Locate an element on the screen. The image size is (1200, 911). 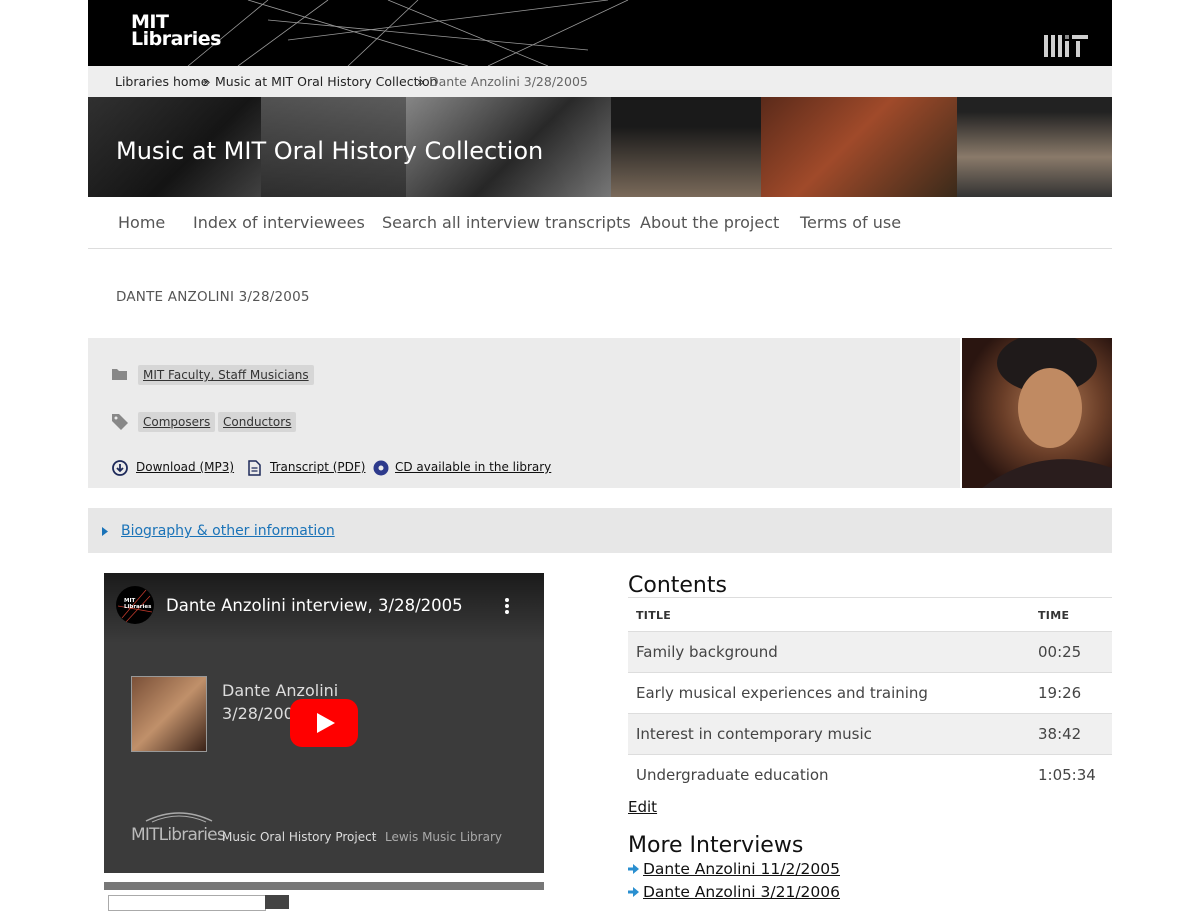
transcript-search-input is located at coordinates (187, 903).